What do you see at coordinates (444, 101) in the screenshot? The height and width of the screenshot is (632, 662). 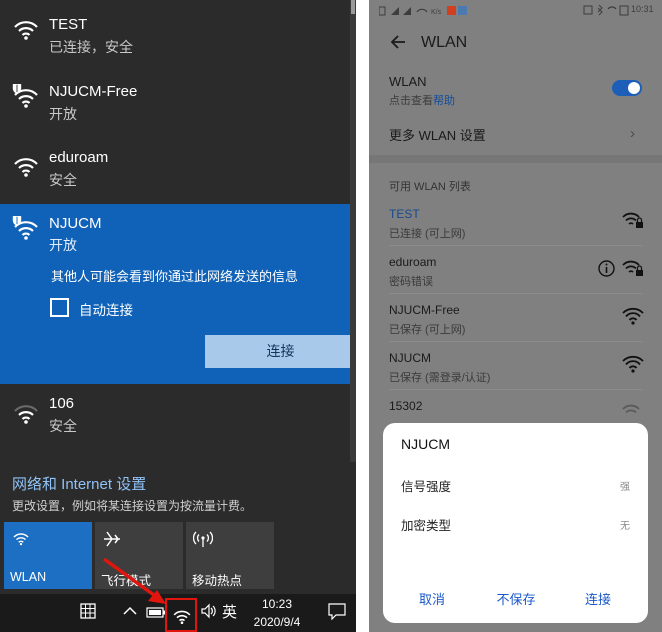 I see `help-link: 帮助` at bounding box center [444, 101].